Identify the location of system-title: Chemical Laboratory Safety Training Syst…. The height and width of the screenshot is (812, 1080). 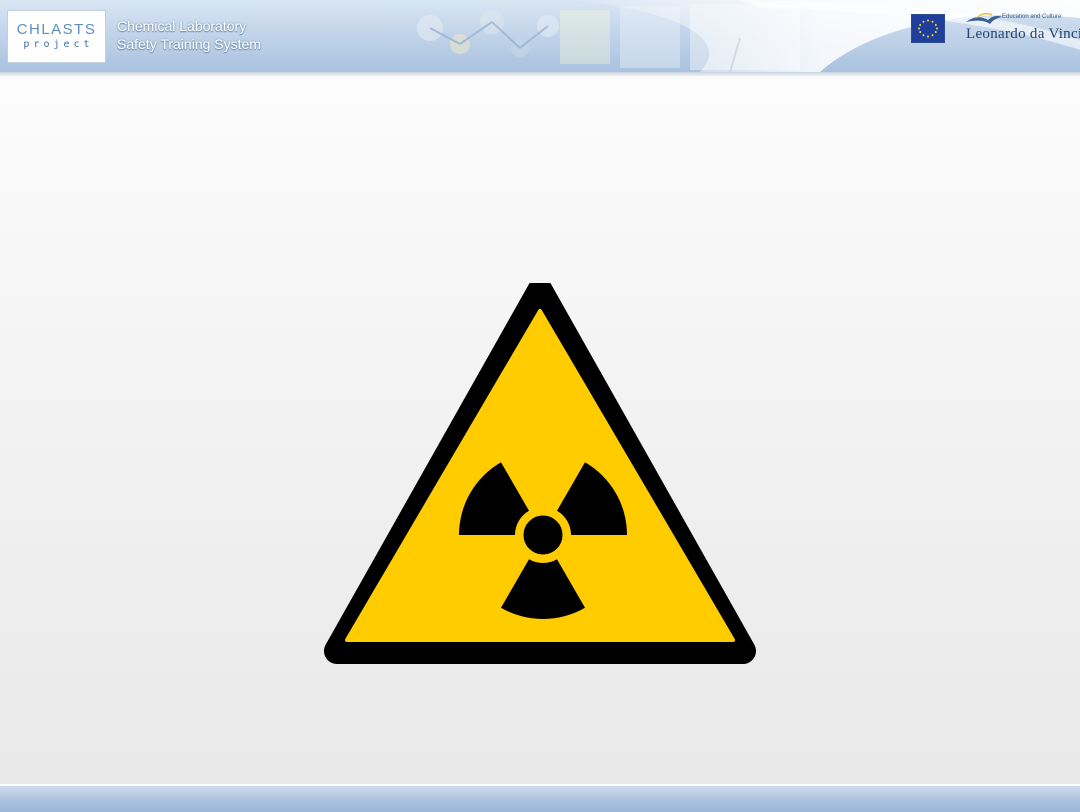
(189, 35).